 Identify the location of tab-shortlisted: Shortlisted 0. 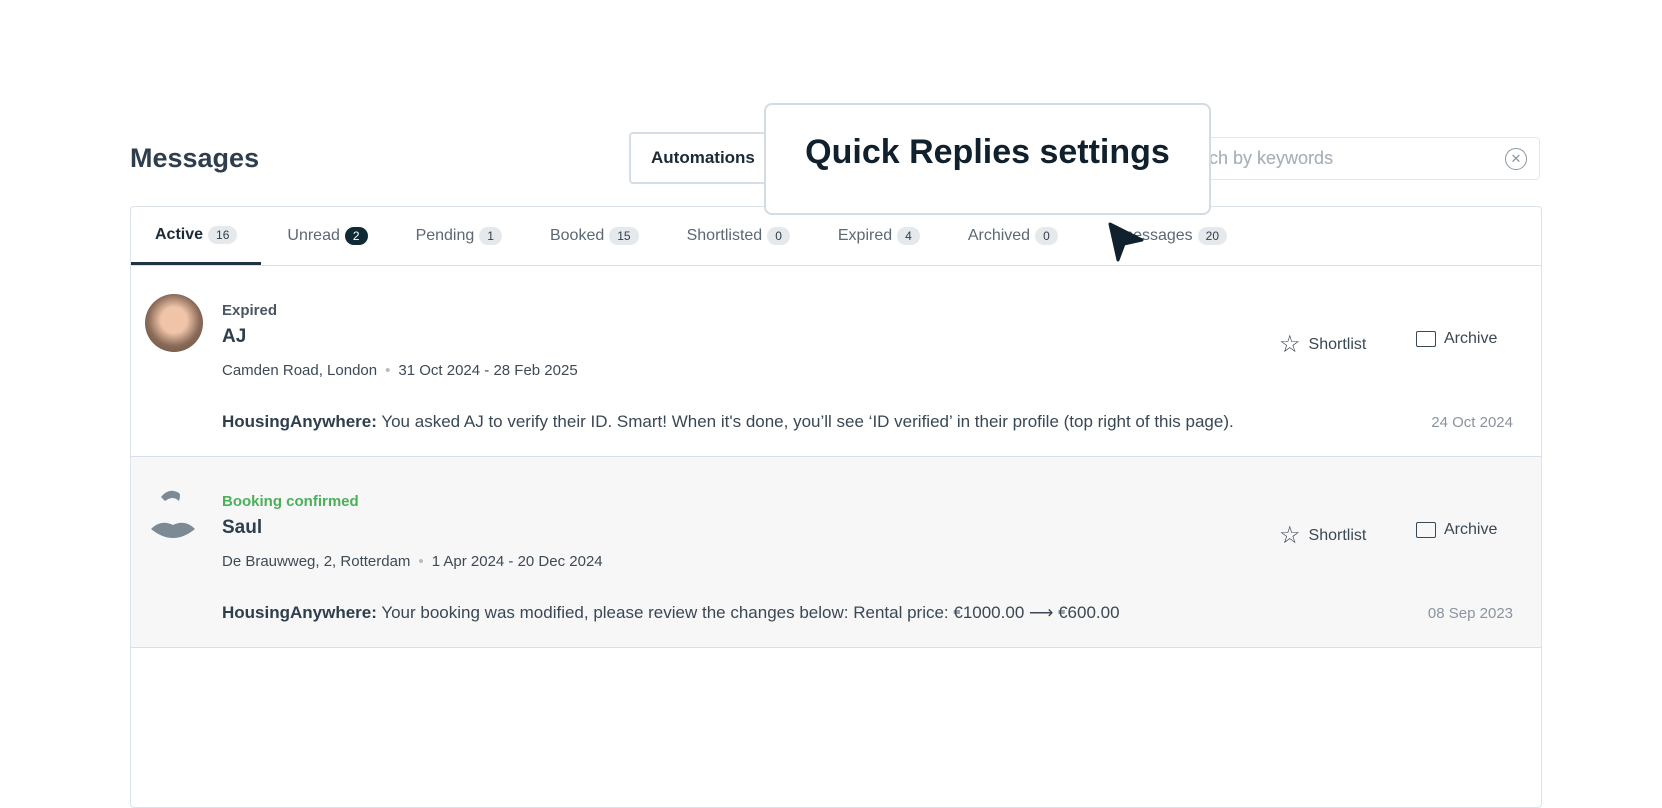
(738, 236).